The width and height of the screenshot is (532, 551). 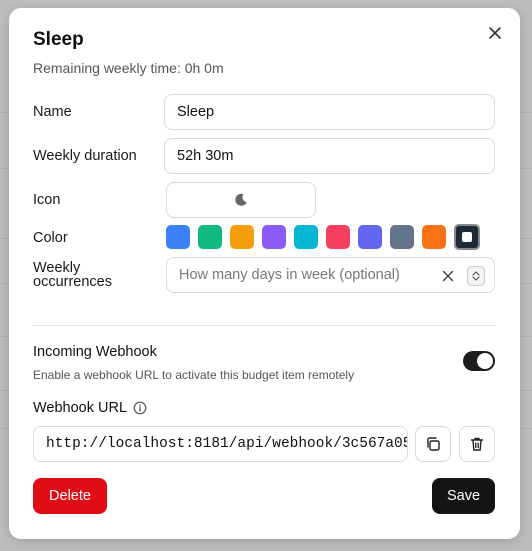 I want to click on icon-picker-button, so click(x=241, y=200).